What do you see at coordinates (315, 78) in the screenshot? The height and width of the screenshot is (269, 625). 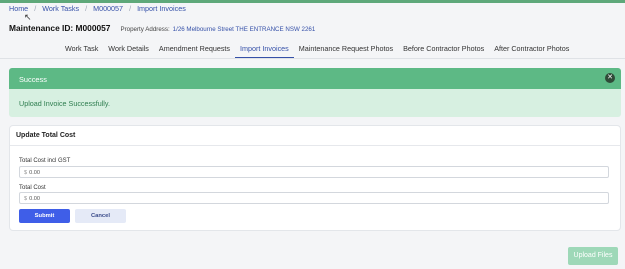 I see `success-alert-header: Success ✕` at bounding box center [315, 78].